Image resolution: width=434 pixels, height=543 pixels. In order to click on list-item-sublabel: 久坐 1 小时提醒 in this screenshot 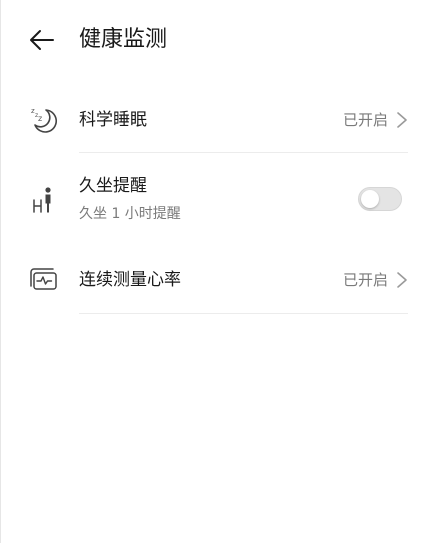, I will do `click(130, 214)`.